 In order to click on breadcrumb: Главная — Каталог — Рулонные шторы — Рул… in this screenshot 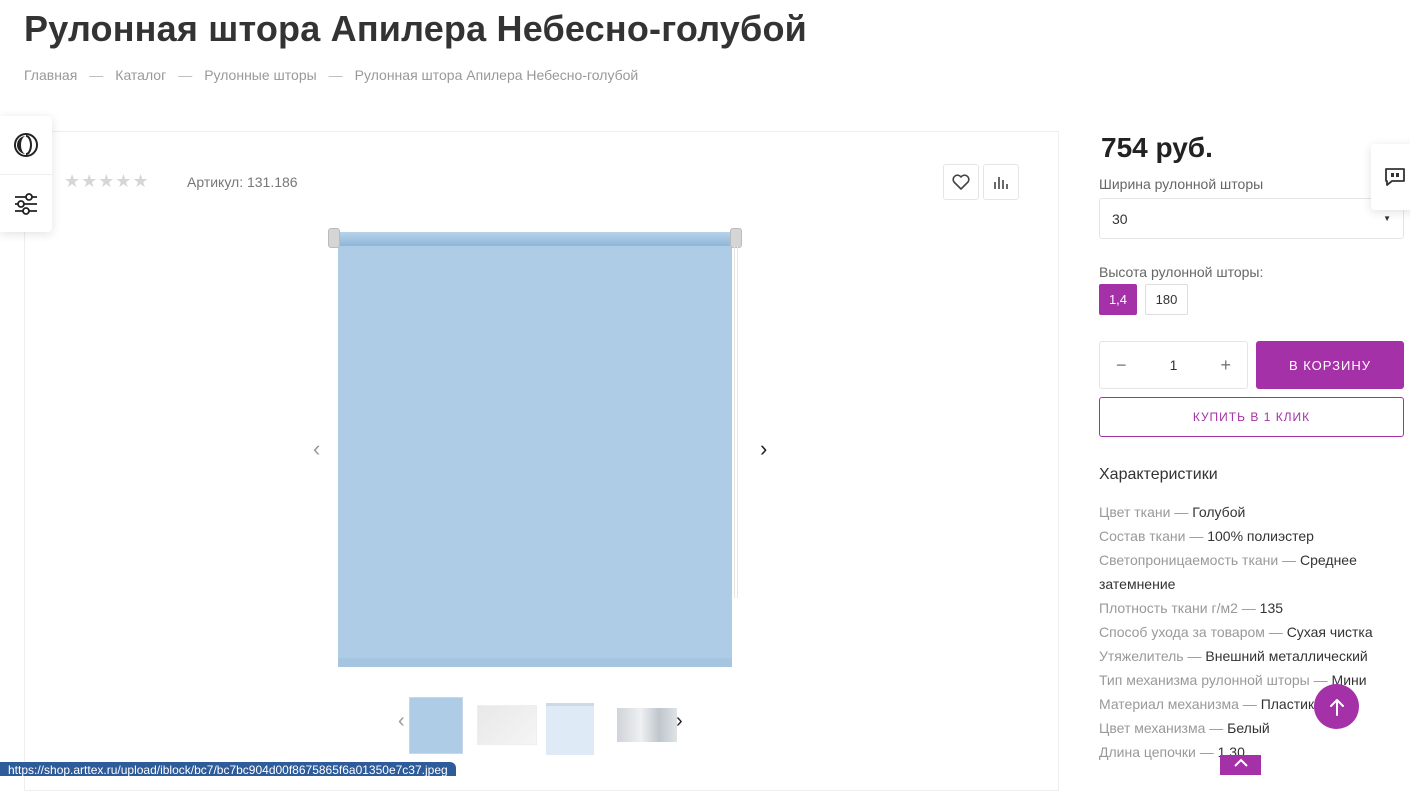, I will do `click(331, 75)`.